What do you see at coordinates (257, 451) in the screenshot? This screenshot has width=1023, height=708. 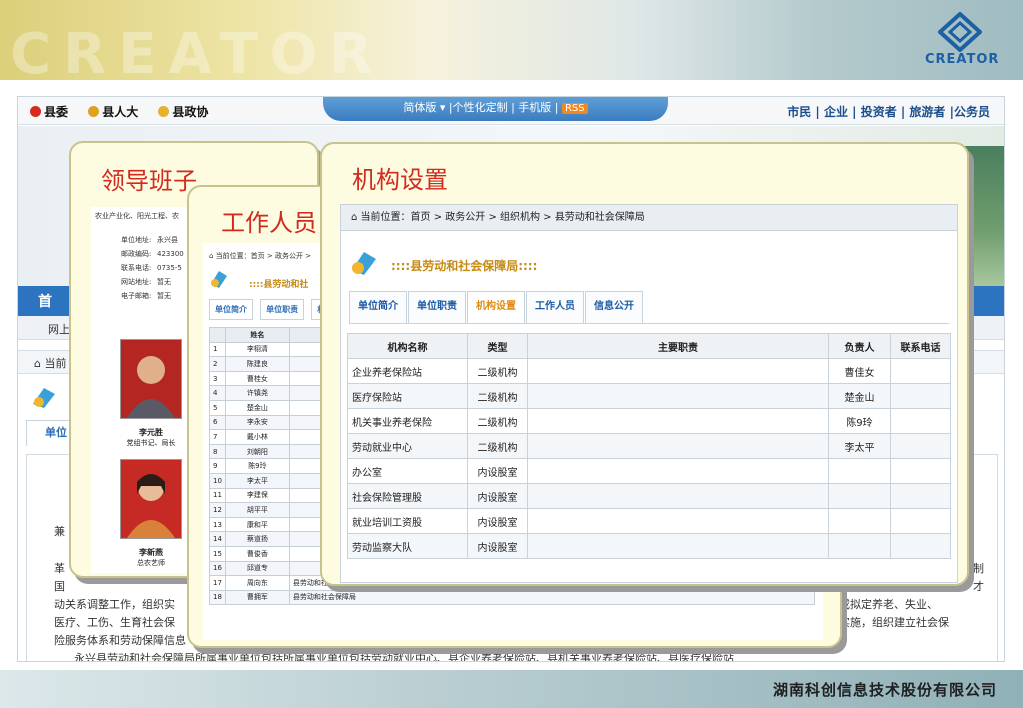 I see `cell-name: 刘朝阳` at bounding box center [257, 451].